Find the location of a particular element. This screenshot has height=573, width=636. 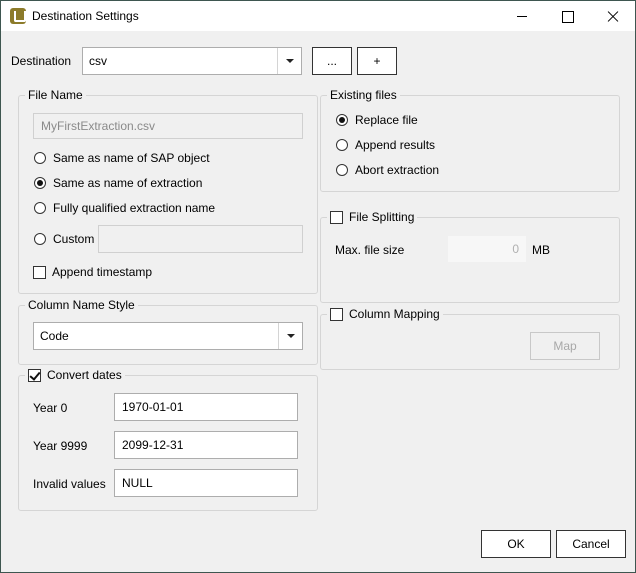

year-9999-input: 2099-12-31 is located at coordinates (206, 445).